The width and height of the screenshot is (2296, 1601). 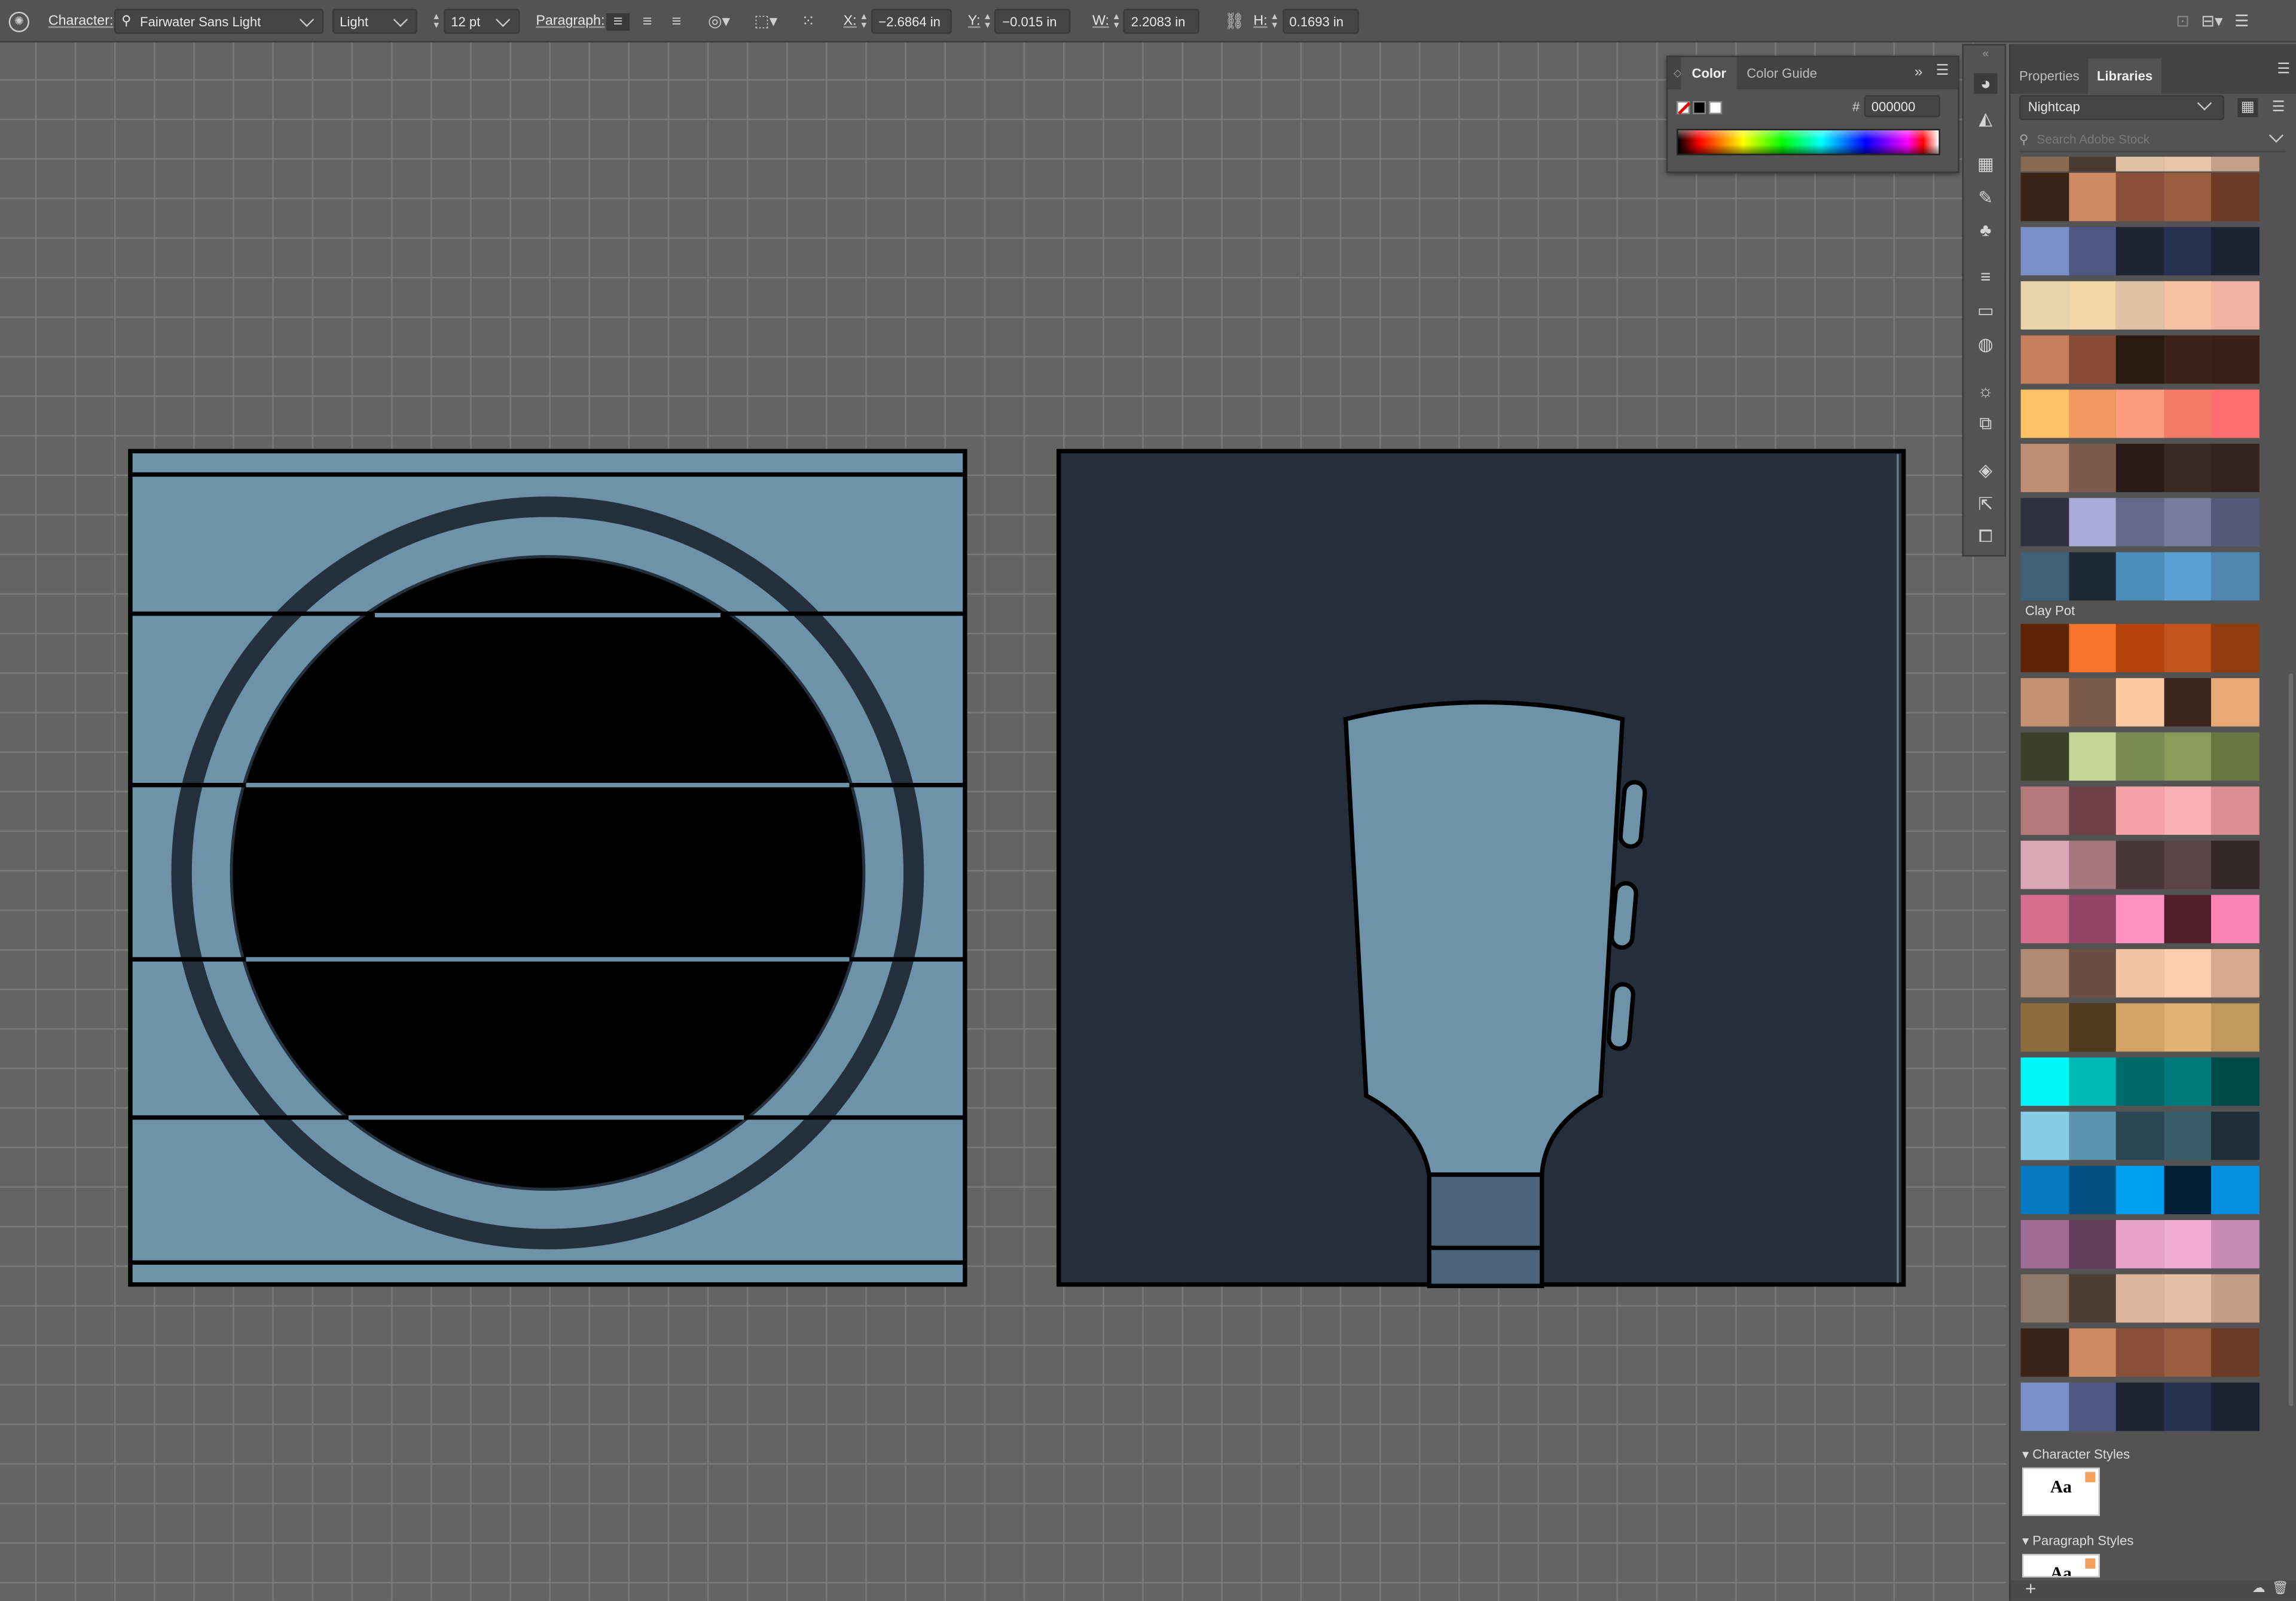 I want to click on hex-field: 000000, so click(x=1902, y=106).